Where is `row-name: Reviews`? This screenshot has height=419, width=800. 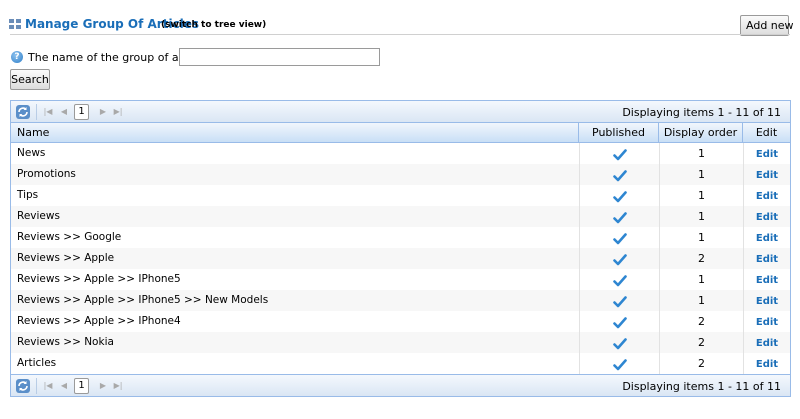
row-name: Reviews is located at coordinates (38, 216).